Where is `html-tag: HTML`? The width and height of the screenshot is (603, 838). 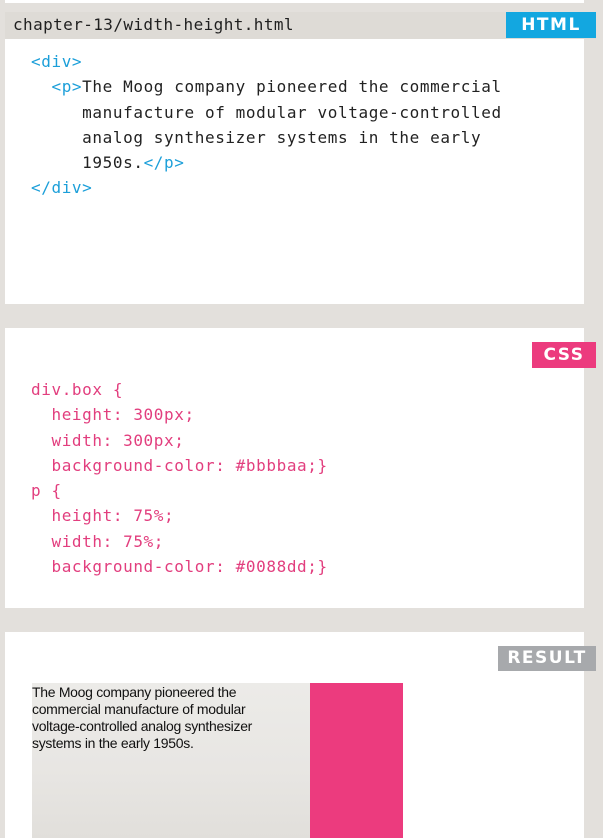 html-tag: HTML is located at coordinates (551, 25).